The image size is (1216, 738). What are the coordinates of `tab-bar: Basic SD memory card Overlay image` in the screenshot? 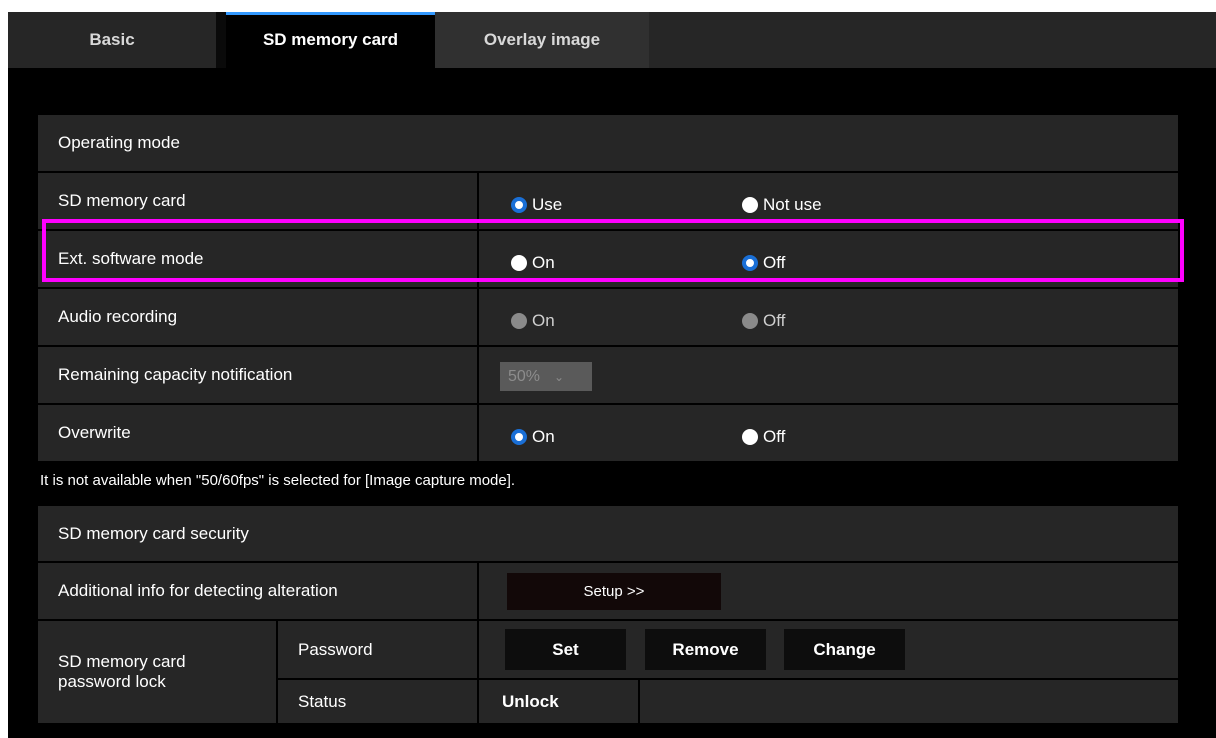 It's located at (612, 40).